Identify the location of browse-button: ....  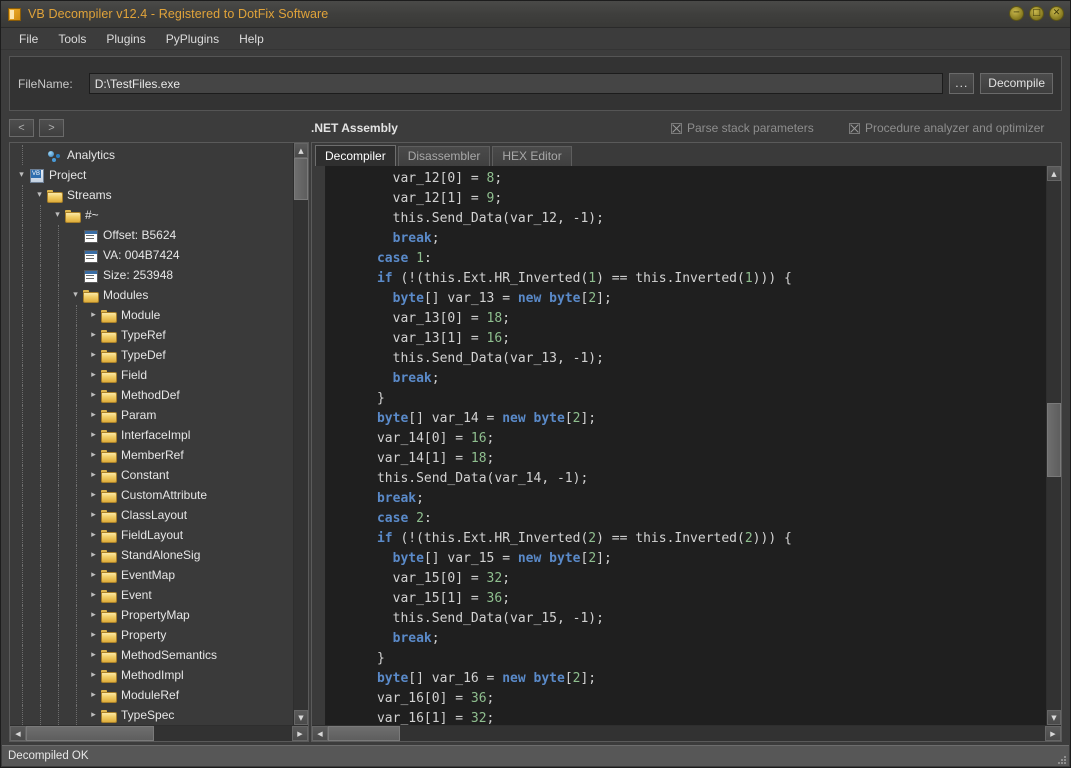
(962, 83).